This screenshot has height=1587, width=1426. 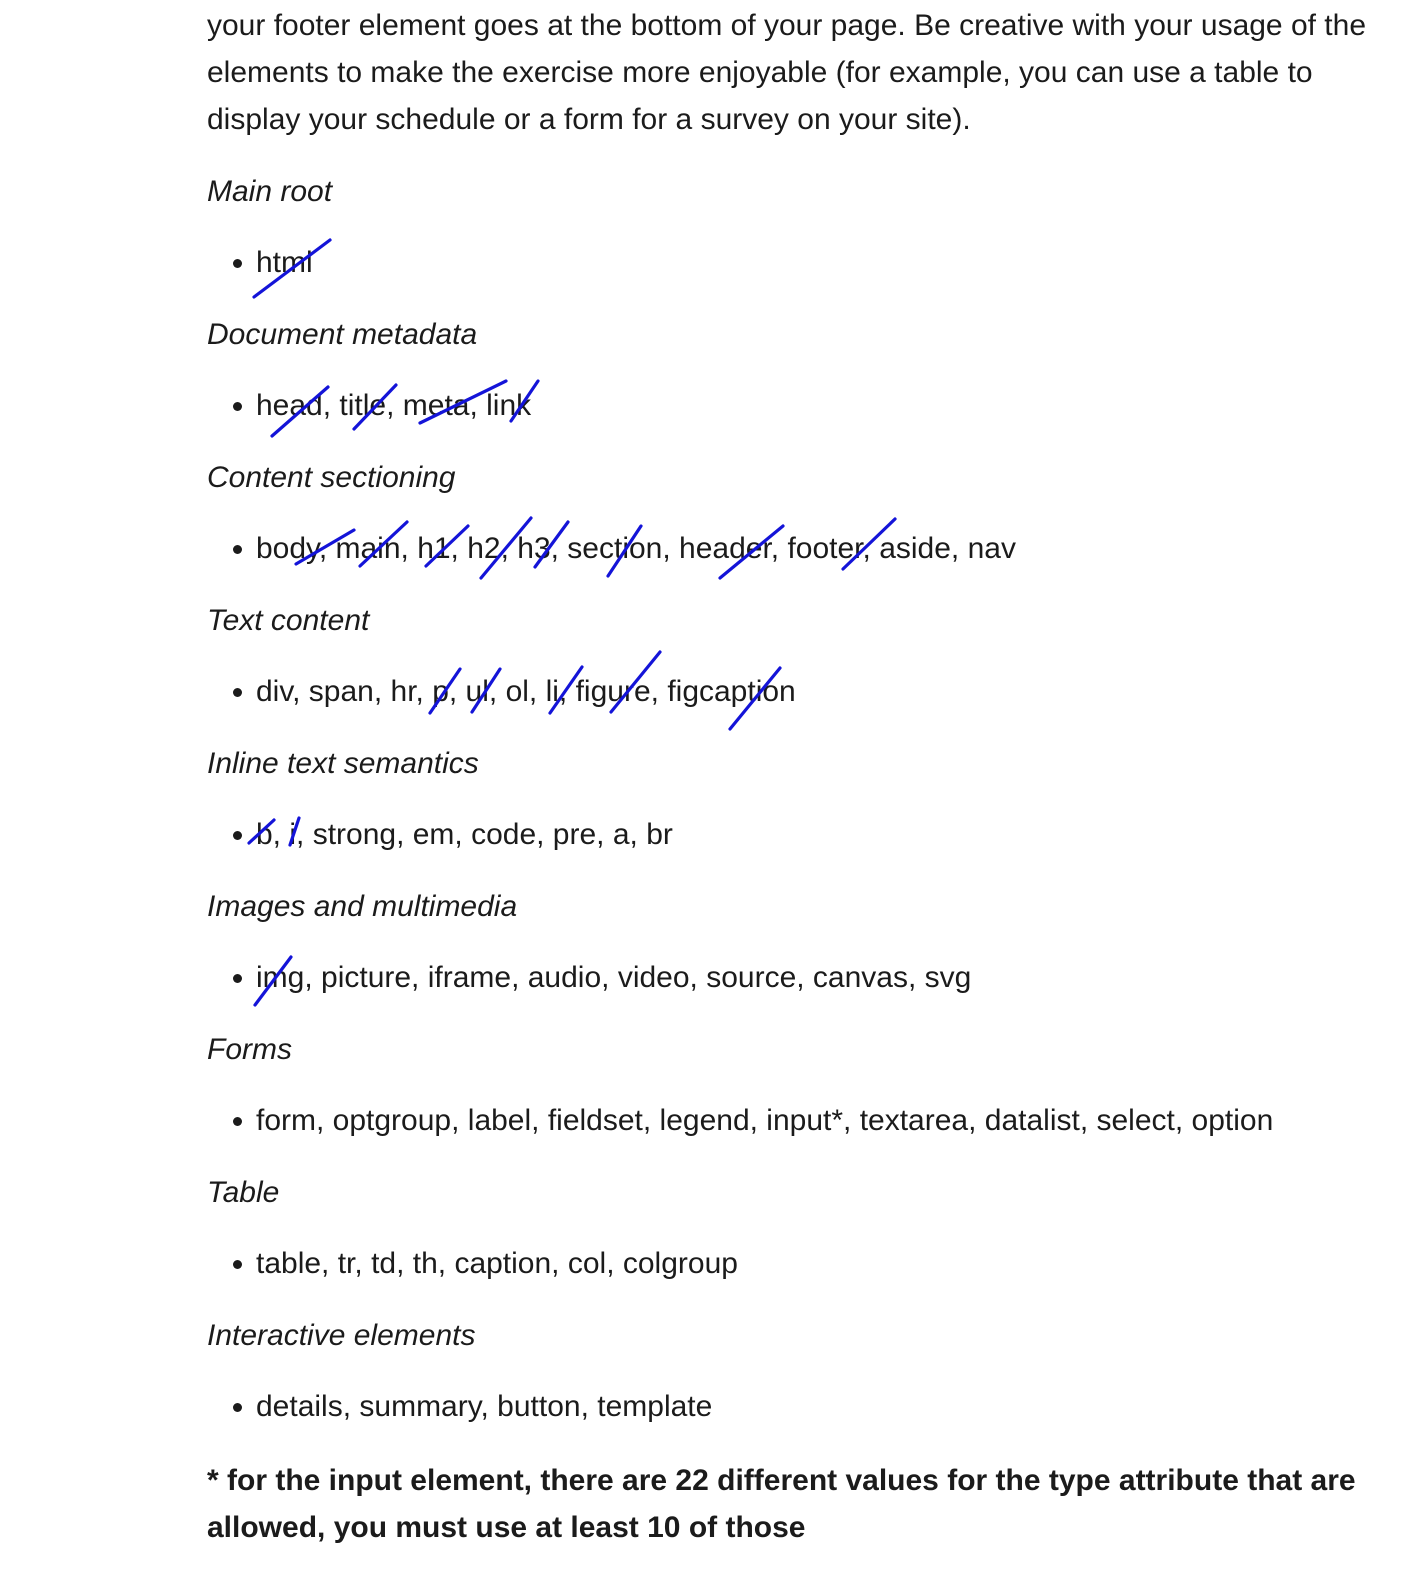 What do you see at coordinates (243, 1192) in the screenshot?
I see `section-heading-table: Table` at bounding box center [243, 1192].